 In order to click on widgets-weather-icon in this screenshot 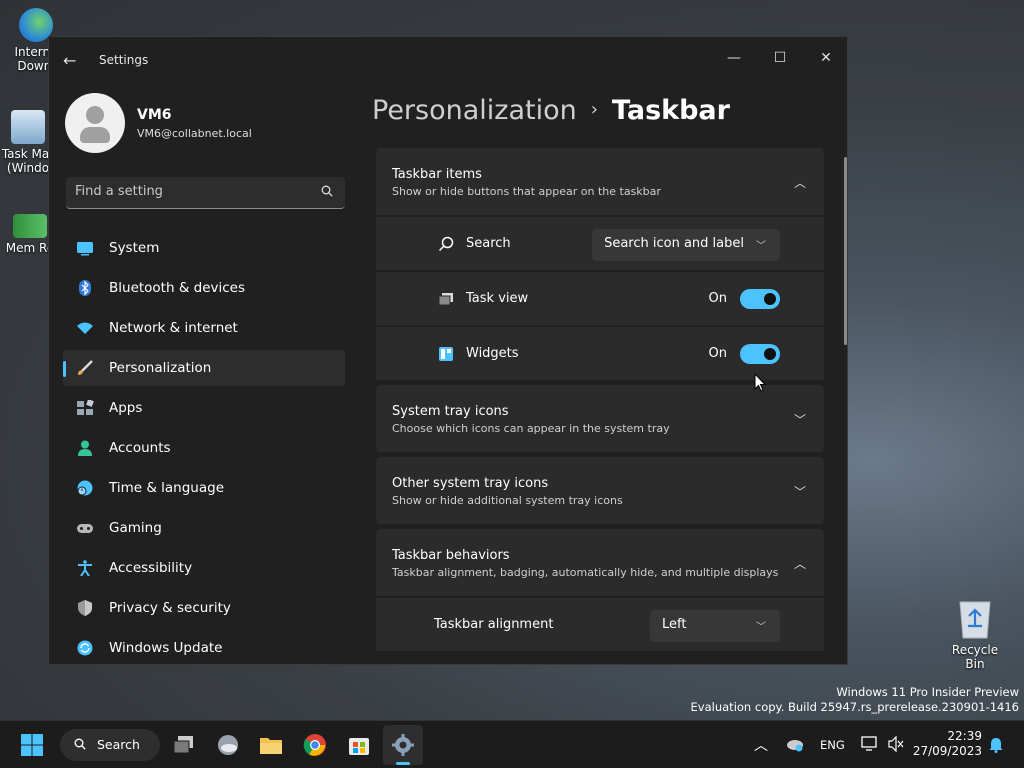, I will do `click(228, 745)`.